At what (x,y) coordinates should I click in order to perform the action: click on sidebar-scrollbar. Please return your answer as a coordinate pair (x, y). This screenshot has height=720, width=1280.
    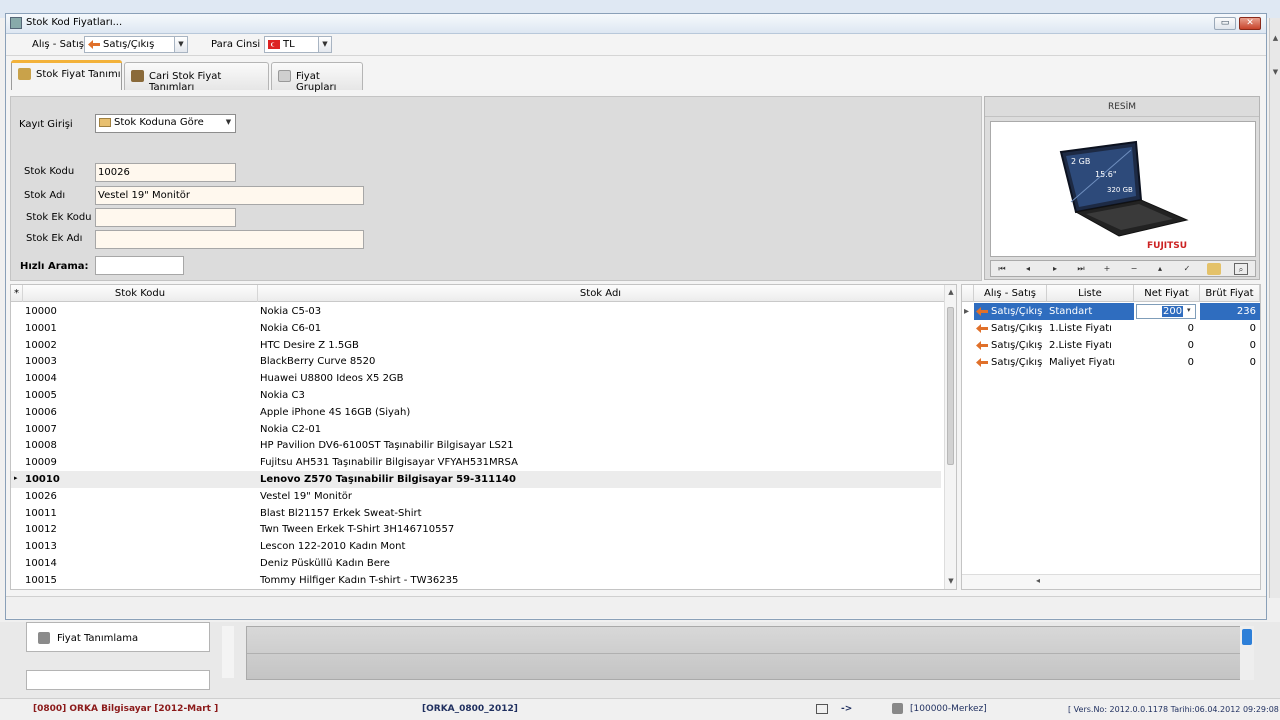
    Looking at the image, I should click on (228, 652).